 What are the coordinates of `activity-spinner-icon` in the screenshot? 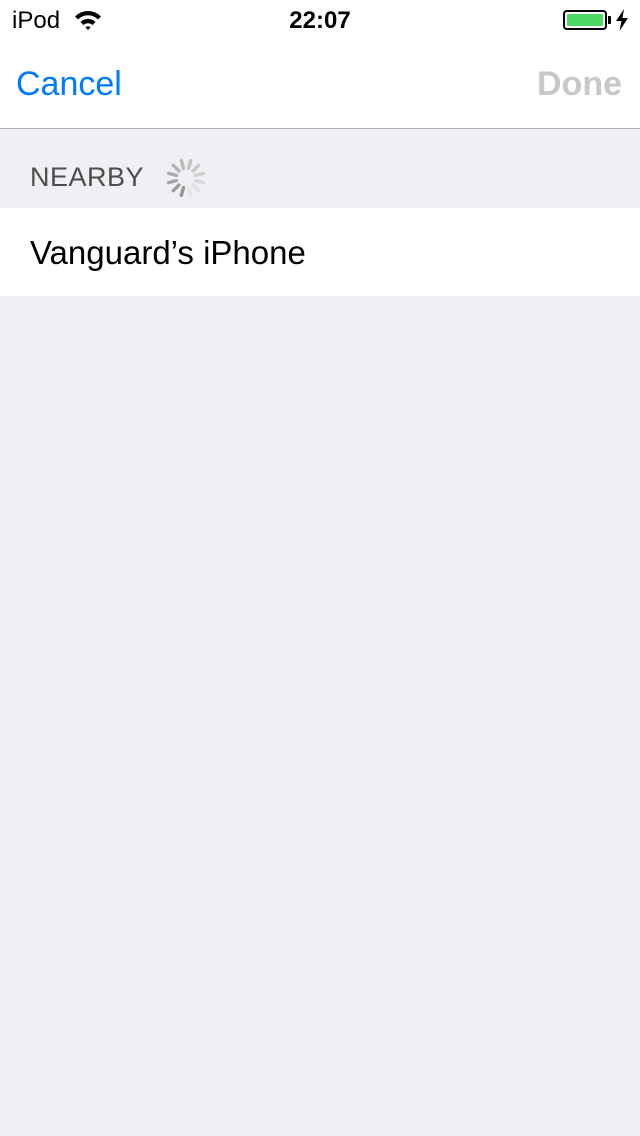 It's located at (186, 178).